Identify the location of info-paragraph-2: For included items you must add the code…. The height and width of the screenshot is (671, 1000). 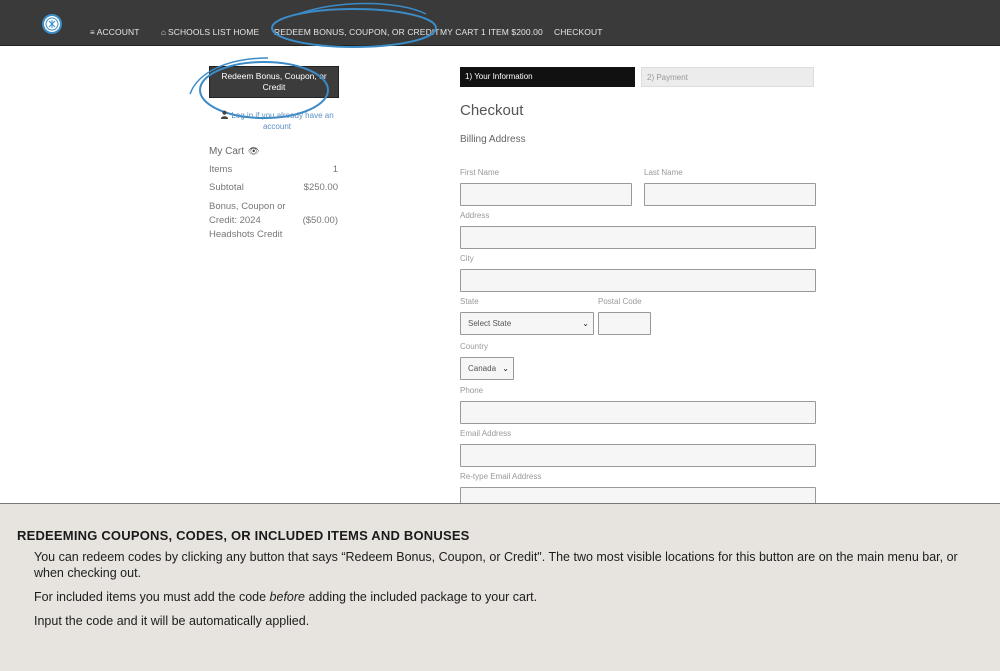
(286, 597).